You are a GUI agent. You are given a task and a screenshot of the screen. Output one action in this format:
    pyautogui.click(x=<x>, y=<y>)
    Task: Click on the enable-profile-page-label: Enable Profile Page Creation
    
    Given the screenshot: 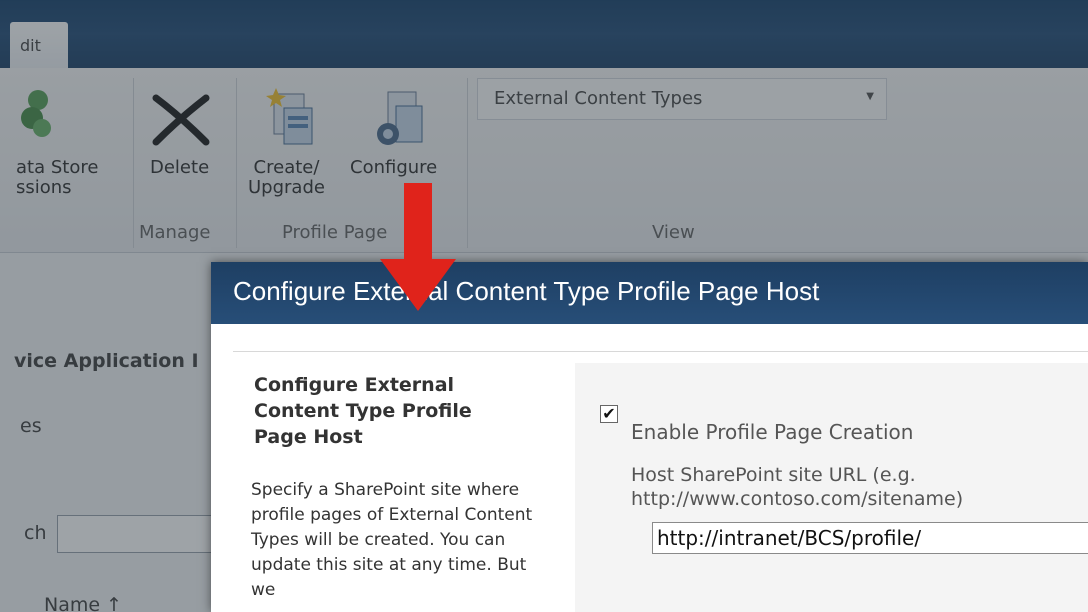 What is the action you would take?
    pyautogui.click(x=772, y=432)
    